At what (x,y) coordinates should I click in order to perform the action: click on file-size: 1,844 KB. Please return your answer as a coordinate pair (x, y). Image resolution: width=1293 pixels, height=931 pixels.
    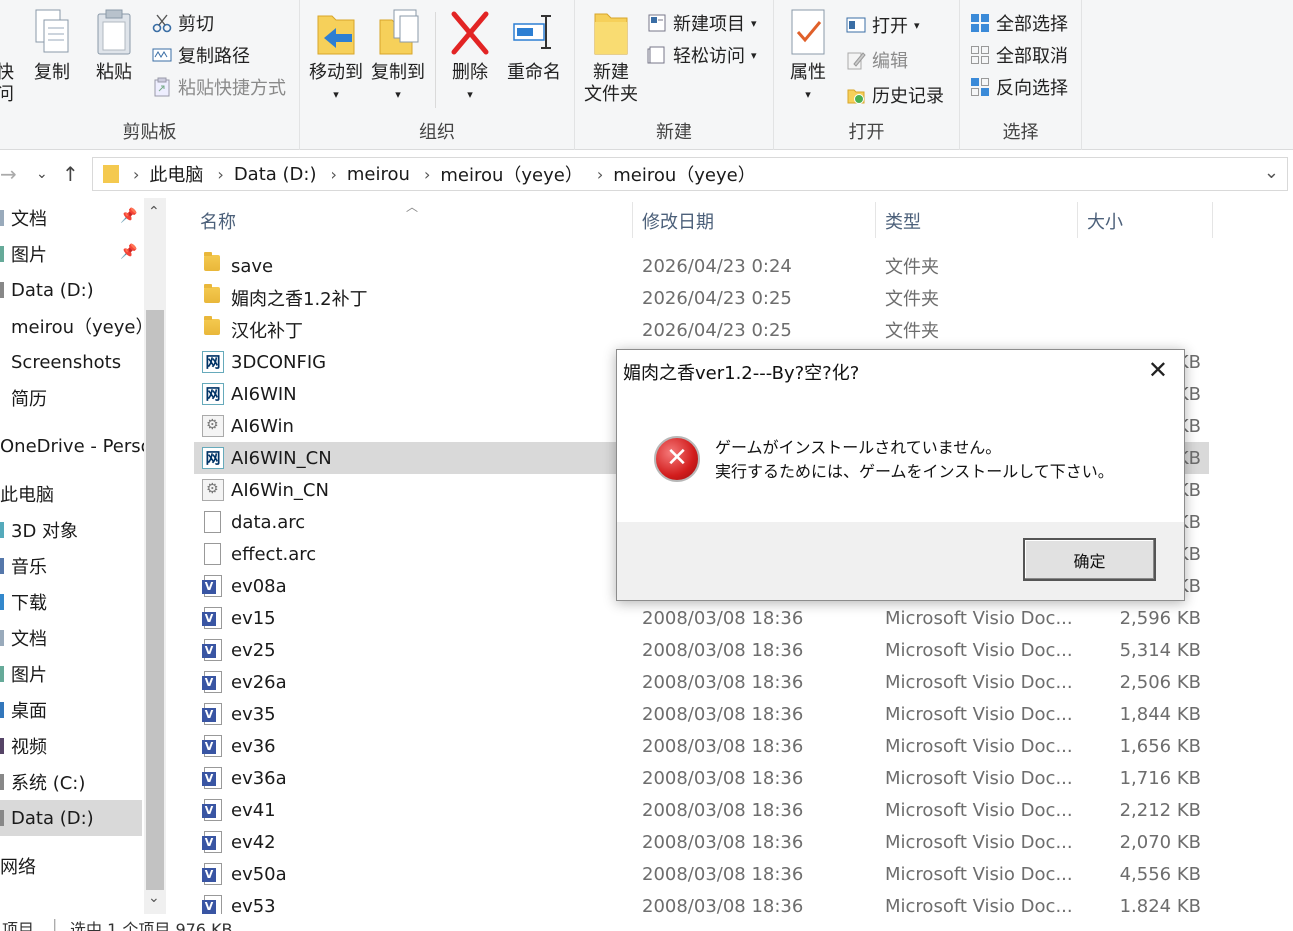
    Looking at the image, I should click on (1160, 714).